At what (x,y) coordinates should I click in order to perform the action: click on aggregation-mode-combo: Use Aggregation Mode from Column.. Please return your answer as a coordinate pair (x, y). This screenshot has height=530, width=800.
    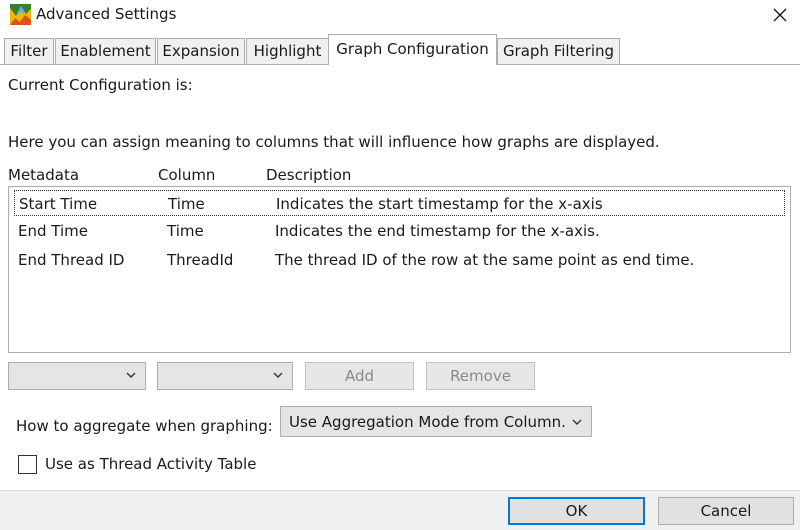
    Looking at the image, I should click on (436, 421).